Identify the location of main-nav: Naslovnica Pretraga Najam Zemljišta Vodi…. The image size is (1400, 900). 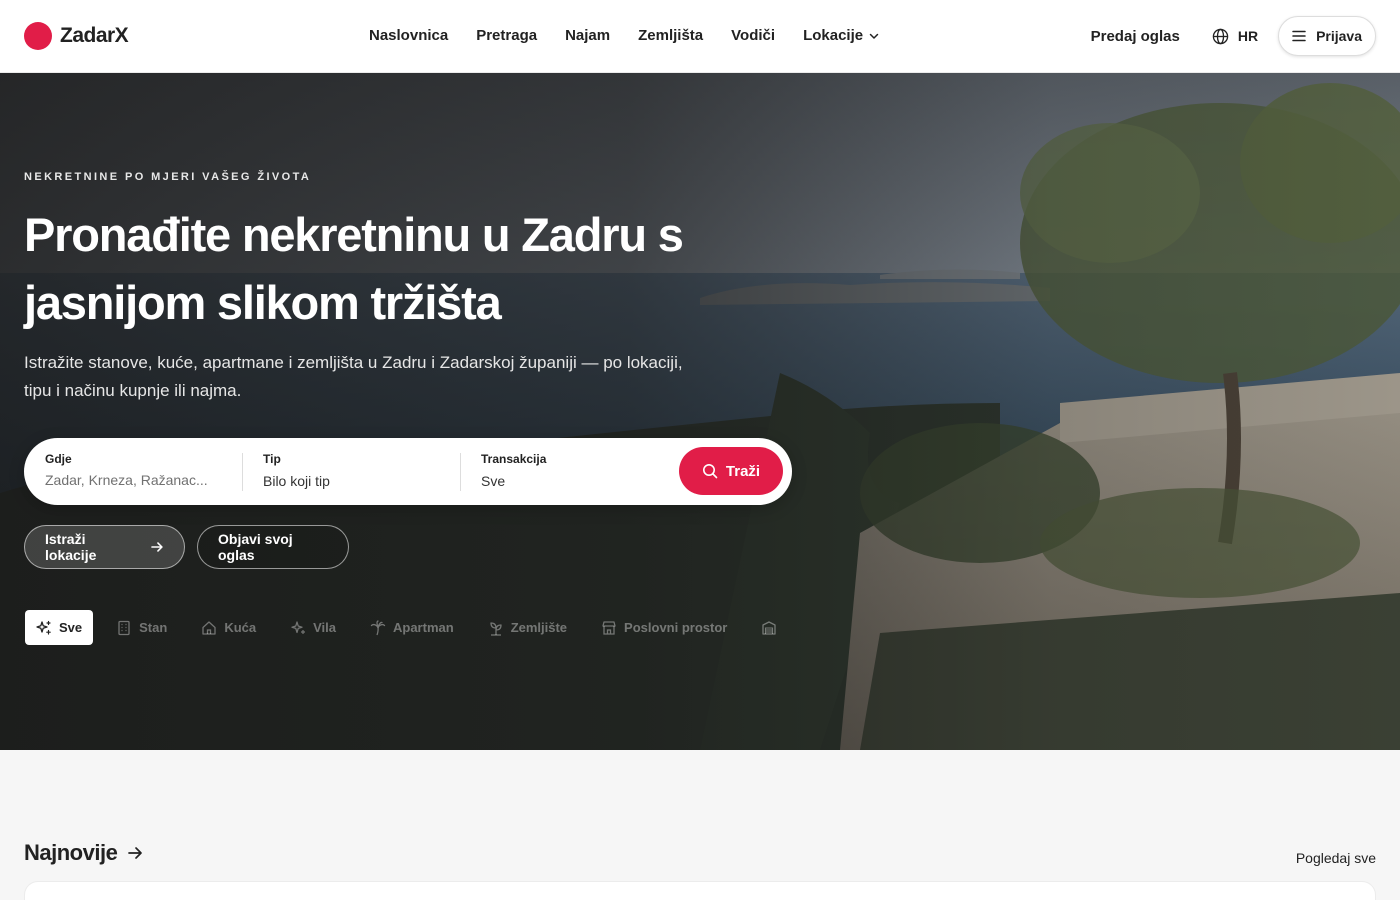
(638, 35).